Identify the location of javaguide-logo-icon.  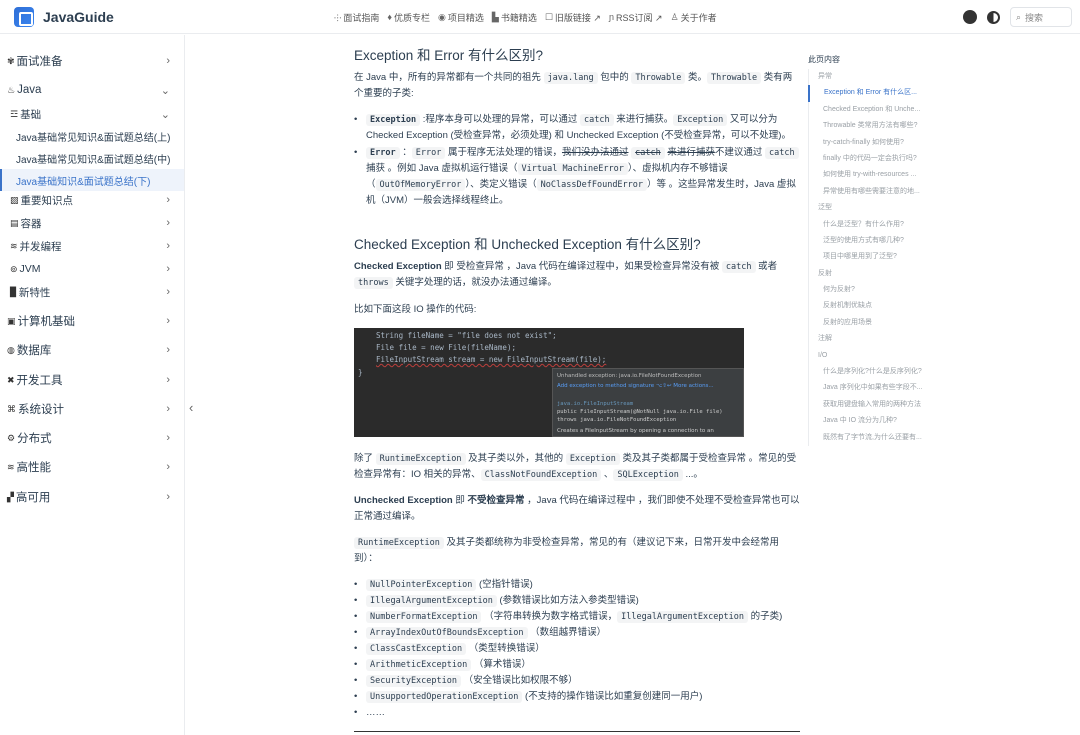
(24, 16).